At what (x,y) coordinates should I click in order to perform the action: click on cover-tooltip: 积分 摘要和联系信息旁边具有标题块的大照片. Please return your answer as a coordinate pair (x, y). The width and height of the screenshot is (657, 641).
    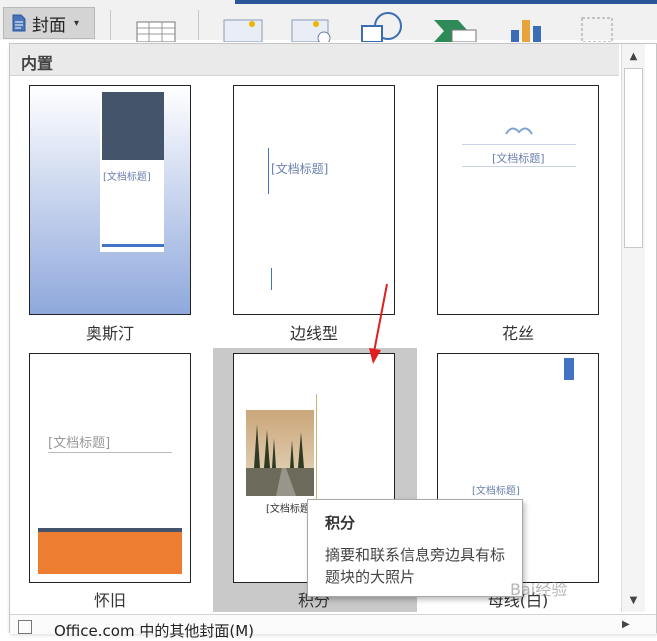
    Looking at the image, I should click on (415, 548).